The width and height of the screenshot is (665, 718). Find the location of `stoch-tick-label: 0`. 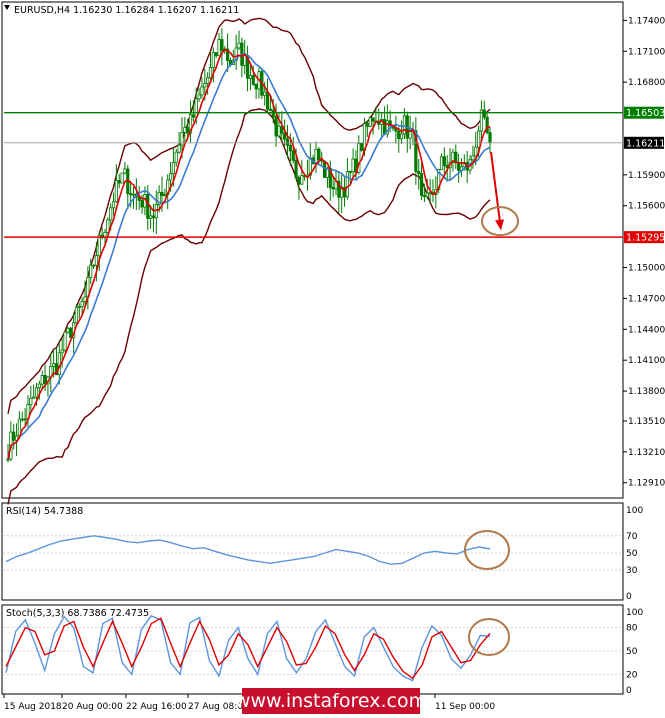

stoch-tick-label: 0 is located at coordinates (629, 691).